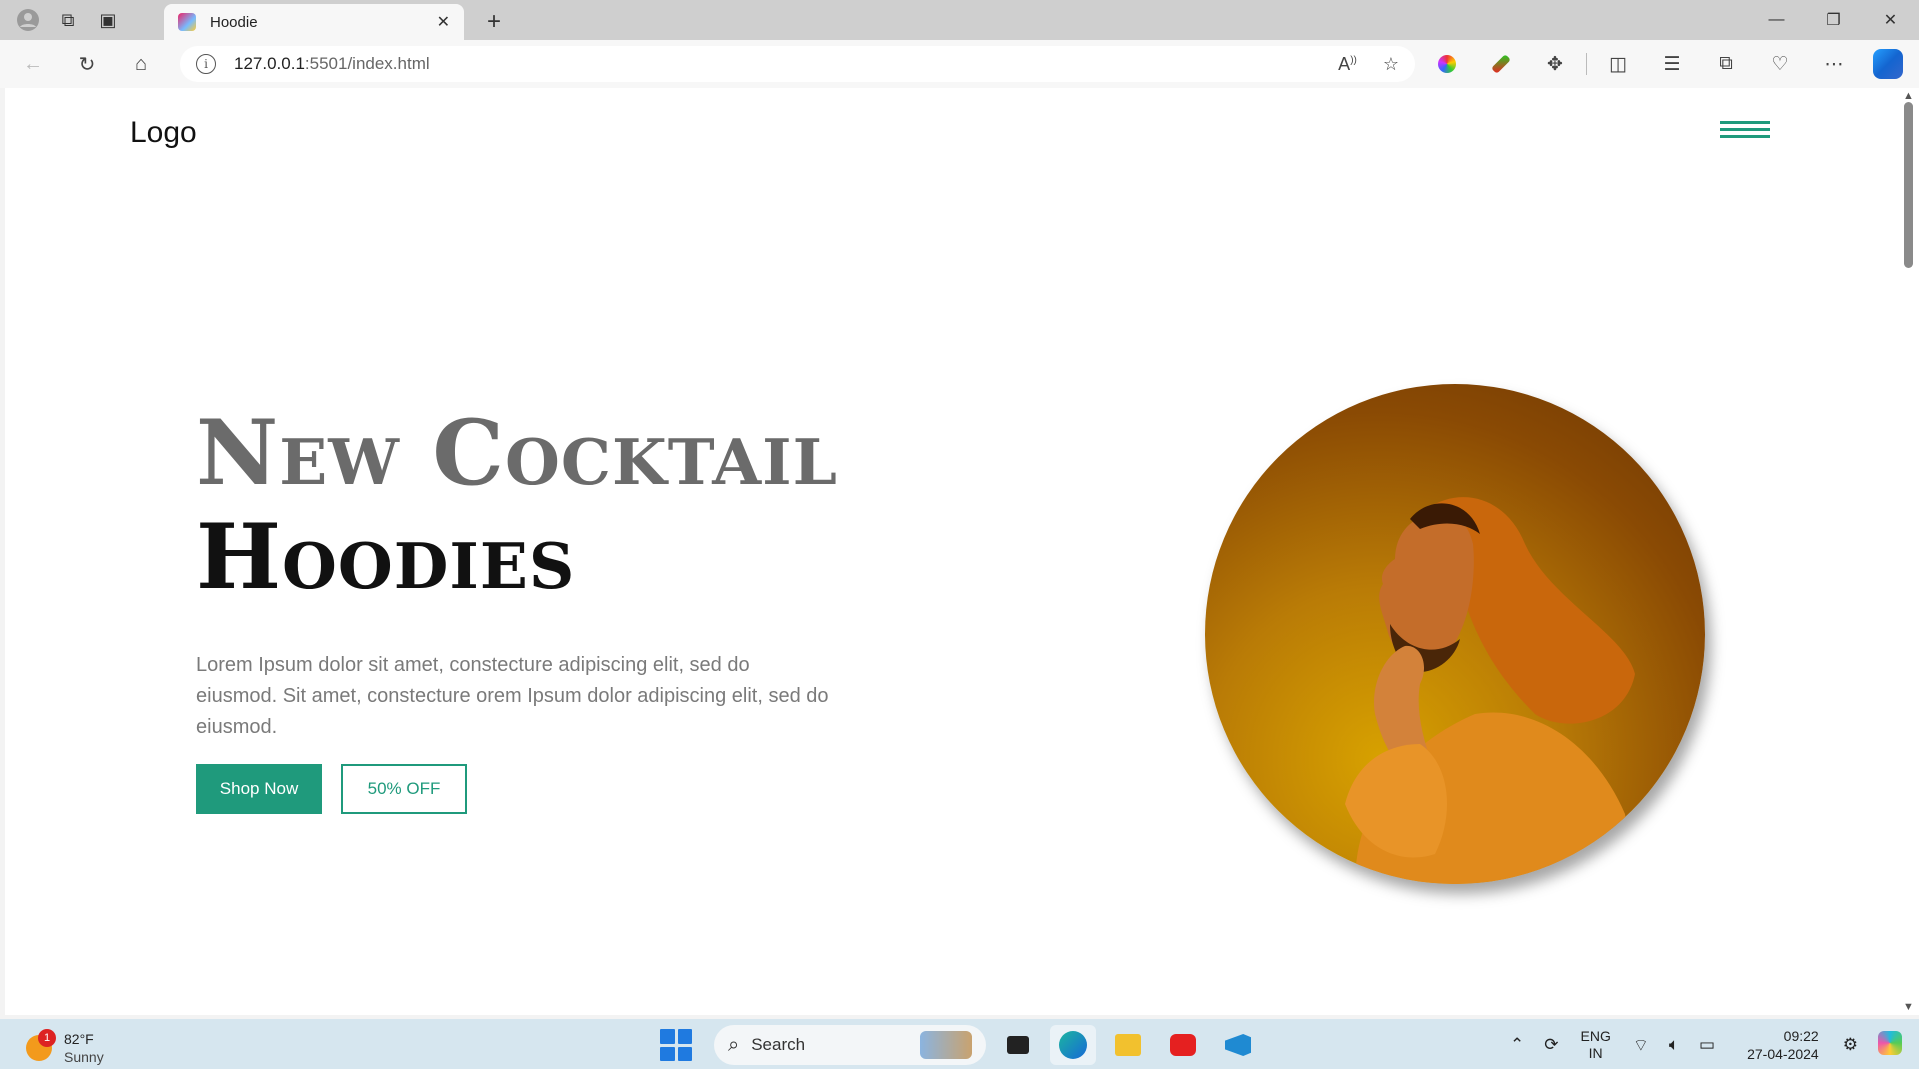  I want to click on clock-time: 09:22, so click(1801, 1036).